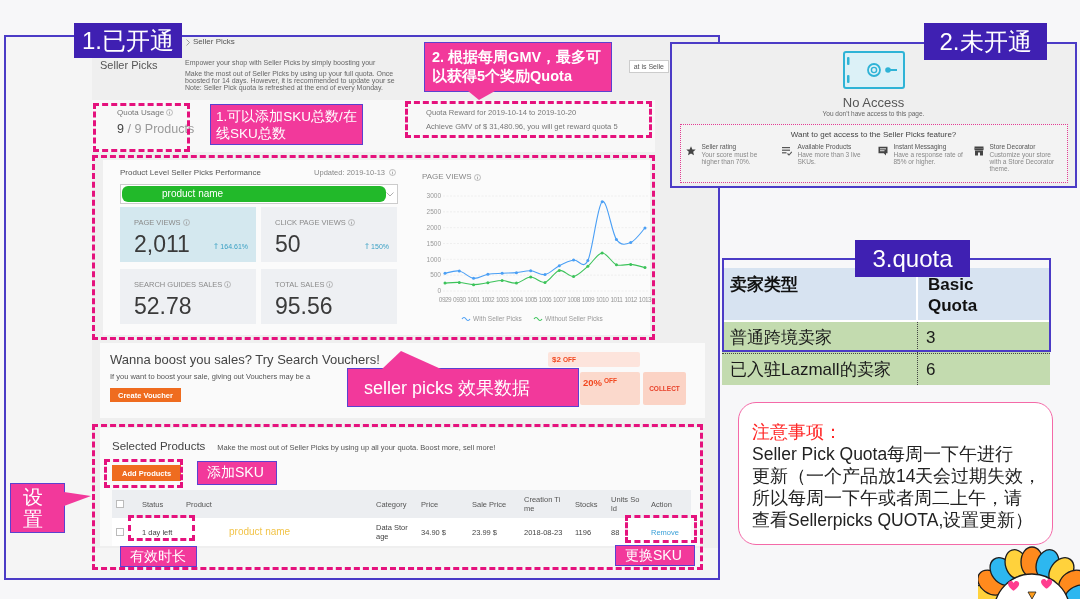 The image size is (1080, 599). What do you see at coordinates (873, 102) in the screenshot?
I see `no-access-title: No Access` at bounding box center [873, 102].